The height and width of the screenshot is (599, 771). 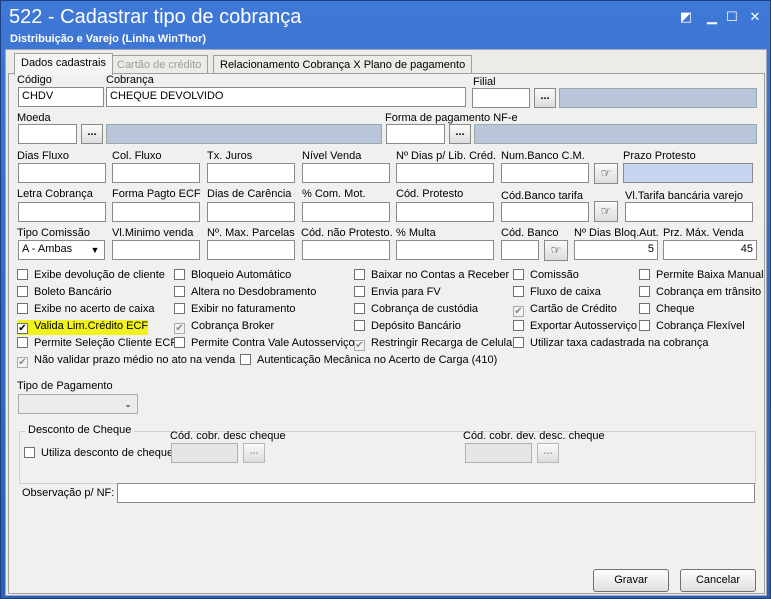 What do you see at coordinates (689, 212) in the screenshot?
I see `vl-tarifa-field` at bounding box center [689, 212].